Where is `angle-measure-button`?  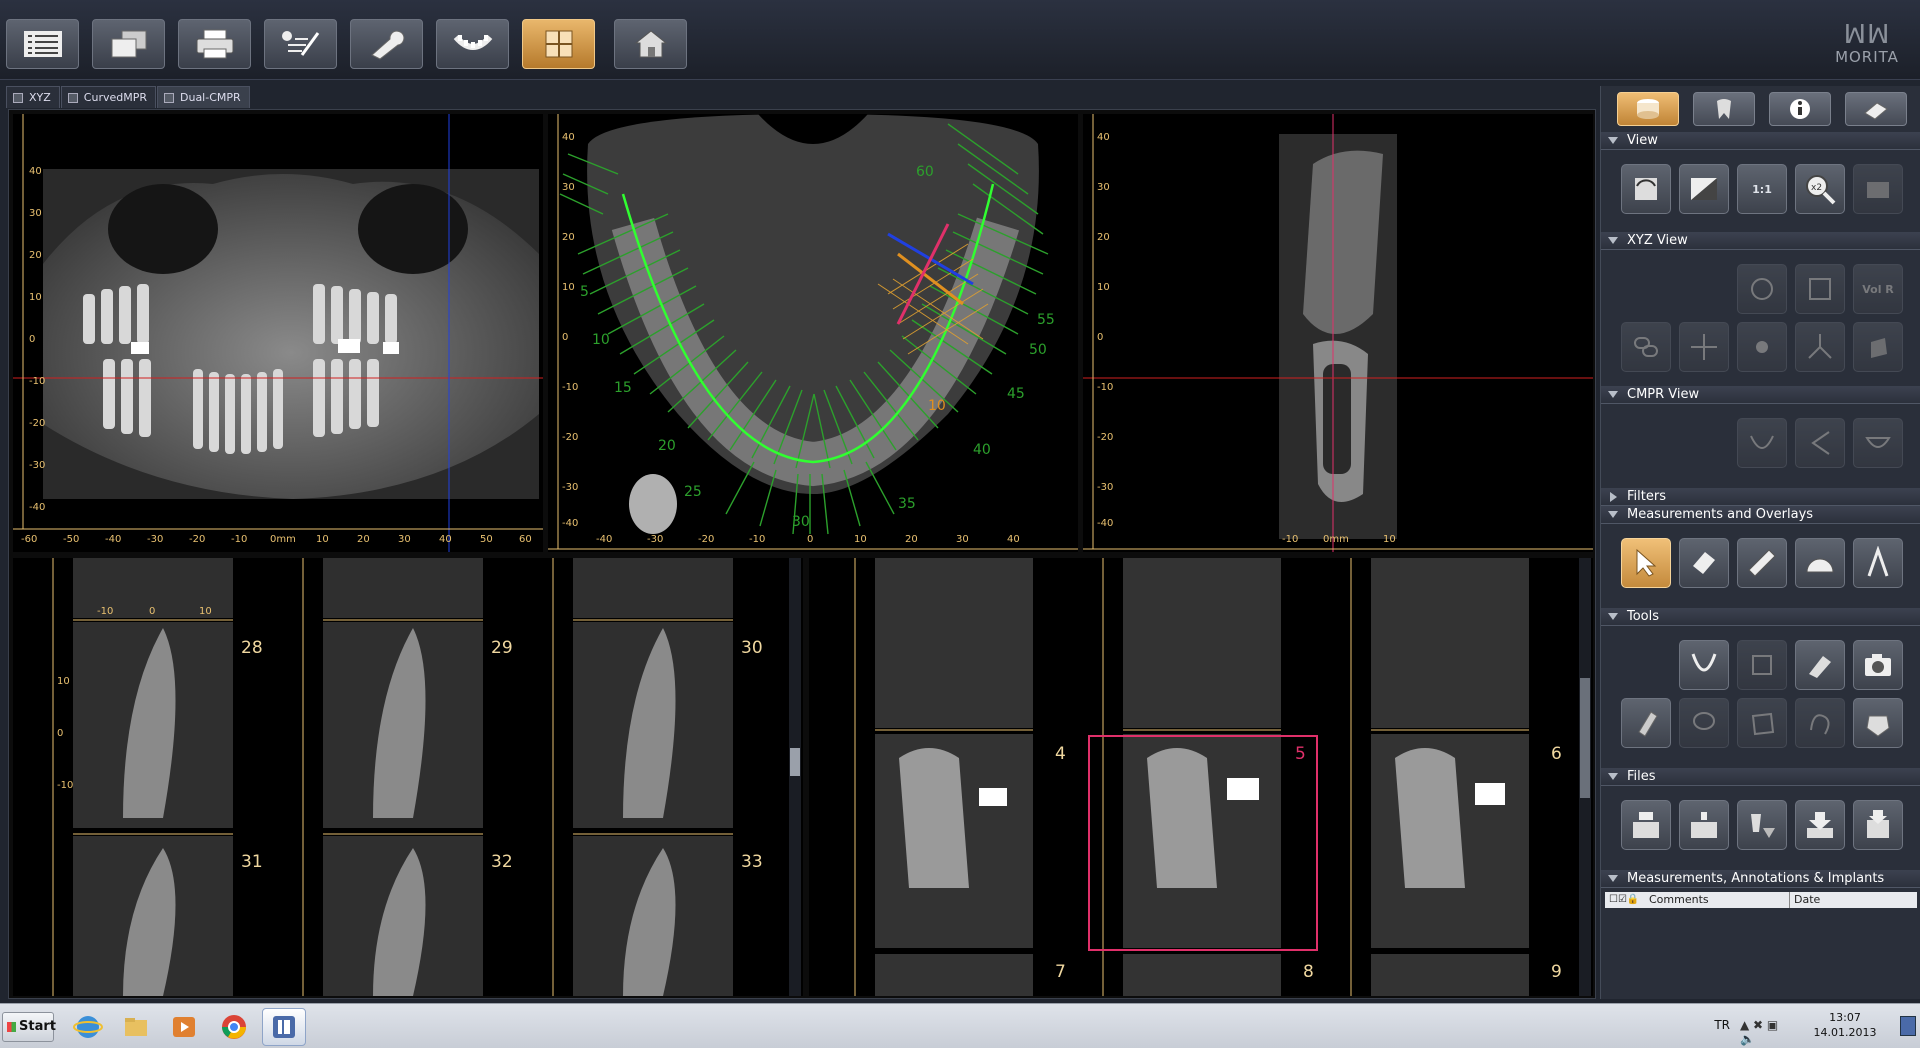
angle-measure-button is located at coordinates (1820, 563).